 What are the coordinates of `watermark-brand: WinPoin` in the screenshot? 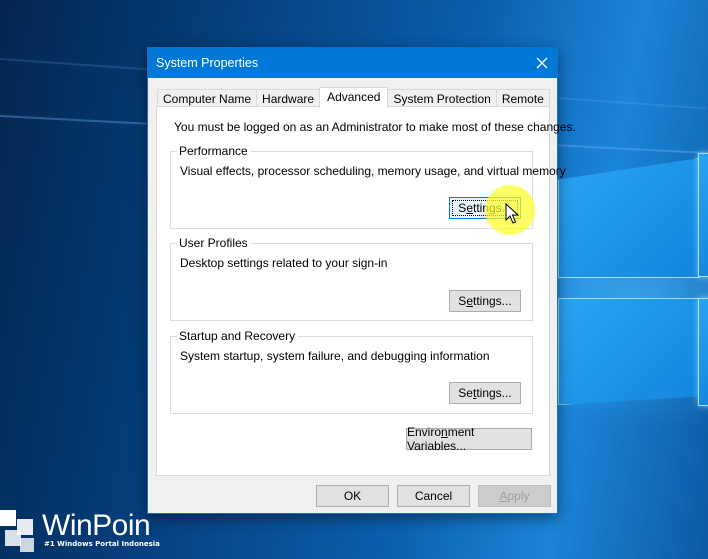 It's located at (96, 525).